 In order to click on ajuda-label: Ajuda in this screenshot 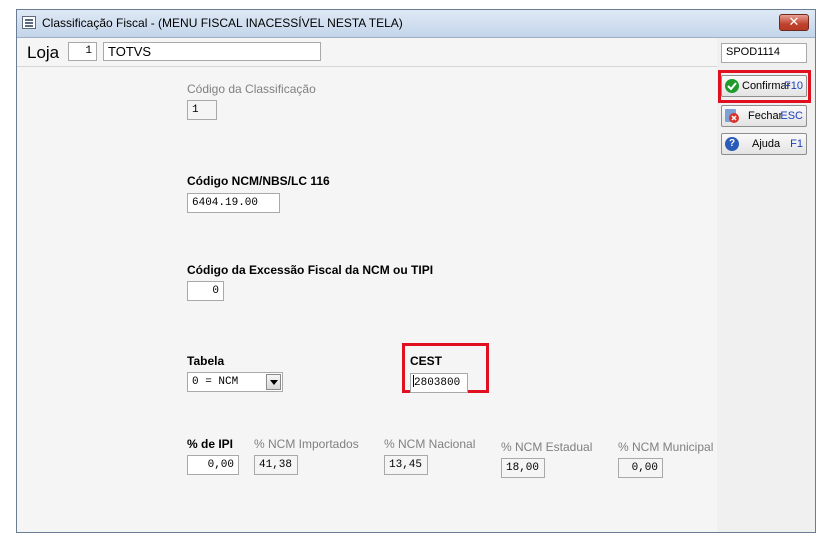, I will do `click(766, 144)`.